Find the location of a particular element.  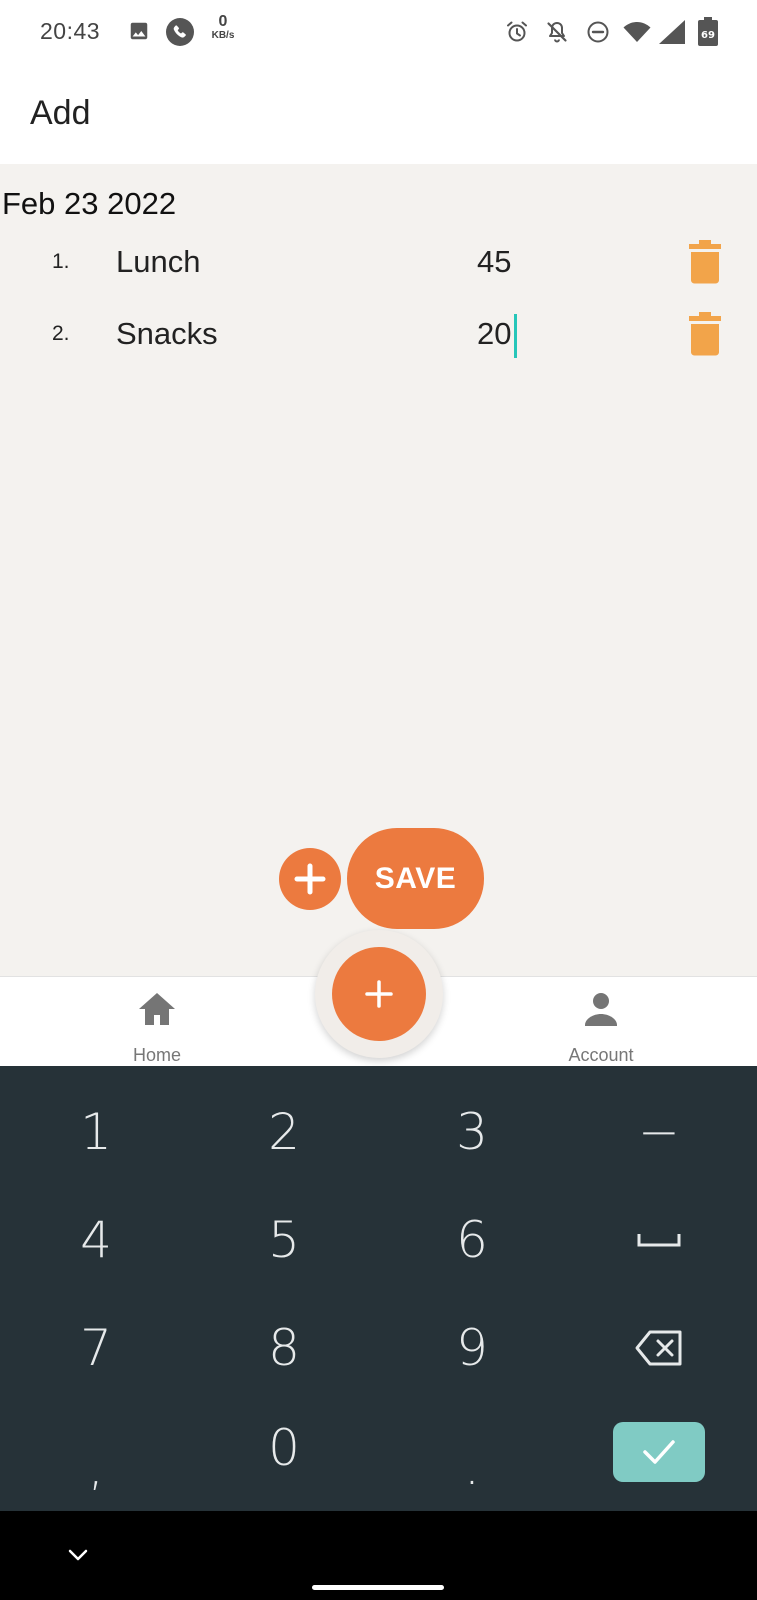

key-7: 7 is located at coordinates (96, 1348).